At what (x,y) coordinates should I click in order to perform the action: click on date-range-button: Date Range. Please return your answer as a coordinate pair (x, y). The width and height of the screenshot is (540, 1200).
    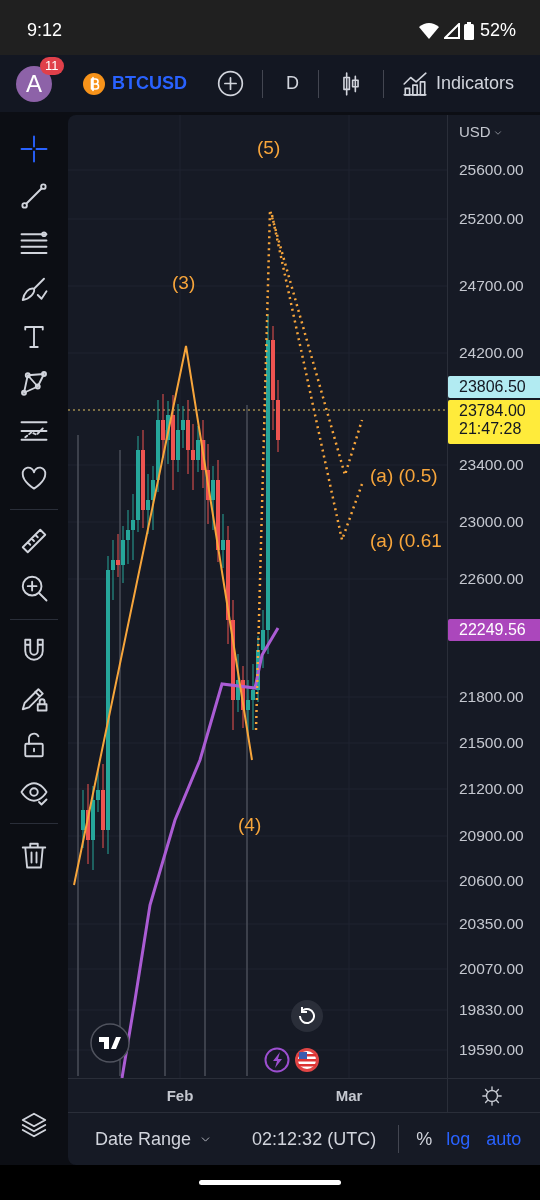
    Looking at the image, I should click on (154, 1139).